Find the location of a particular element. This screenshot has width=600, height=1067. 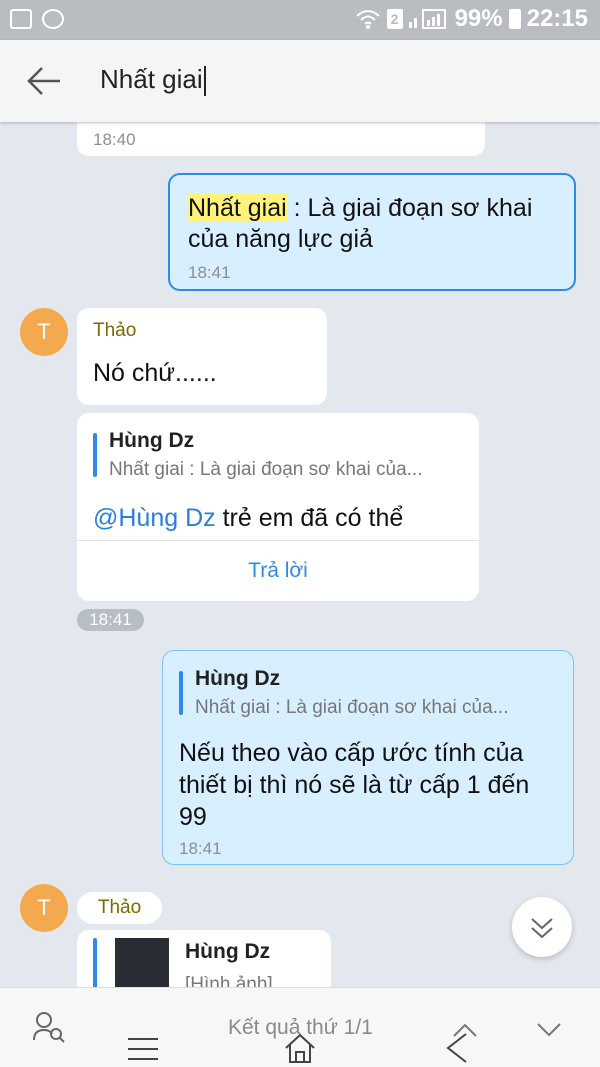

system-navigation-bar is located at coordinates (300, 1048).